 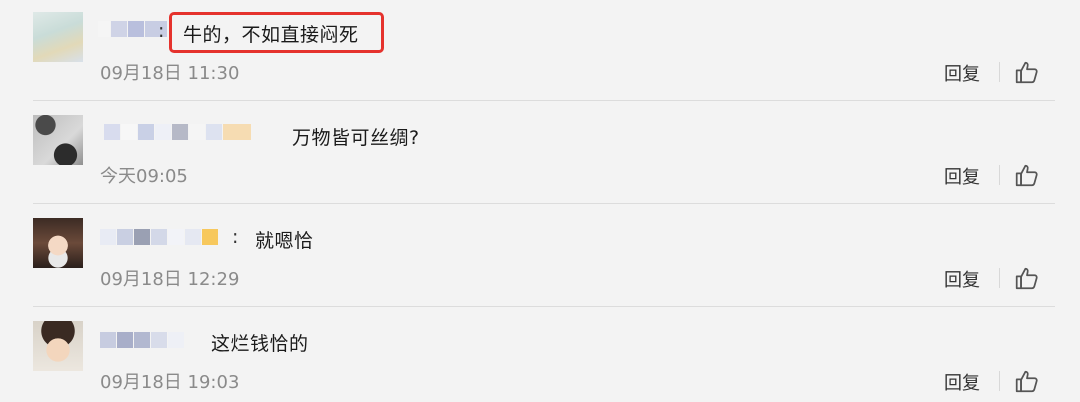 I want to click on comment-text: 就嗯恰, so click(x=284, y=241).